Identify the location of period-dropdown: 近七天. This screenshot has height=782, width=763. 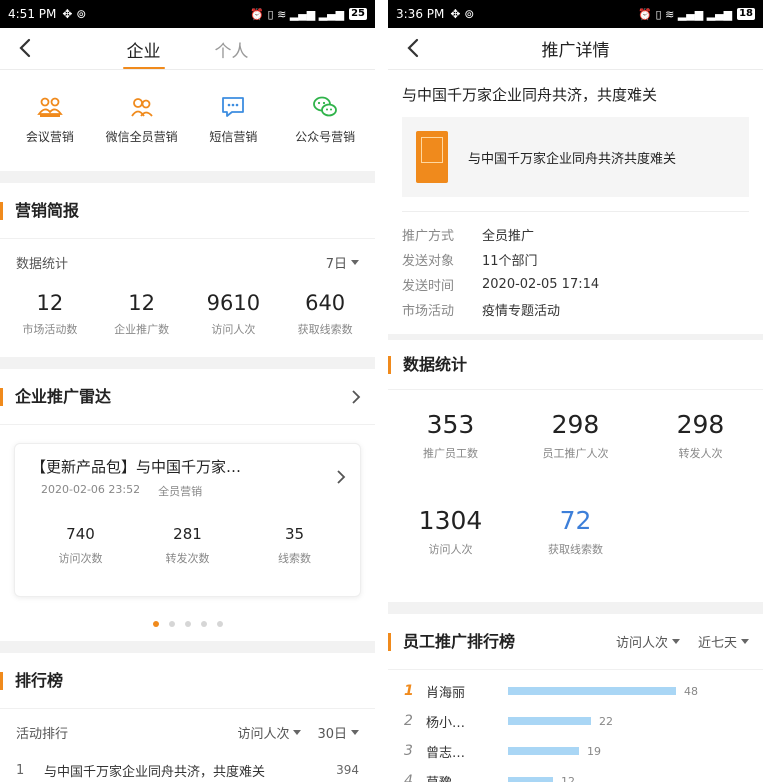
(723, 641).